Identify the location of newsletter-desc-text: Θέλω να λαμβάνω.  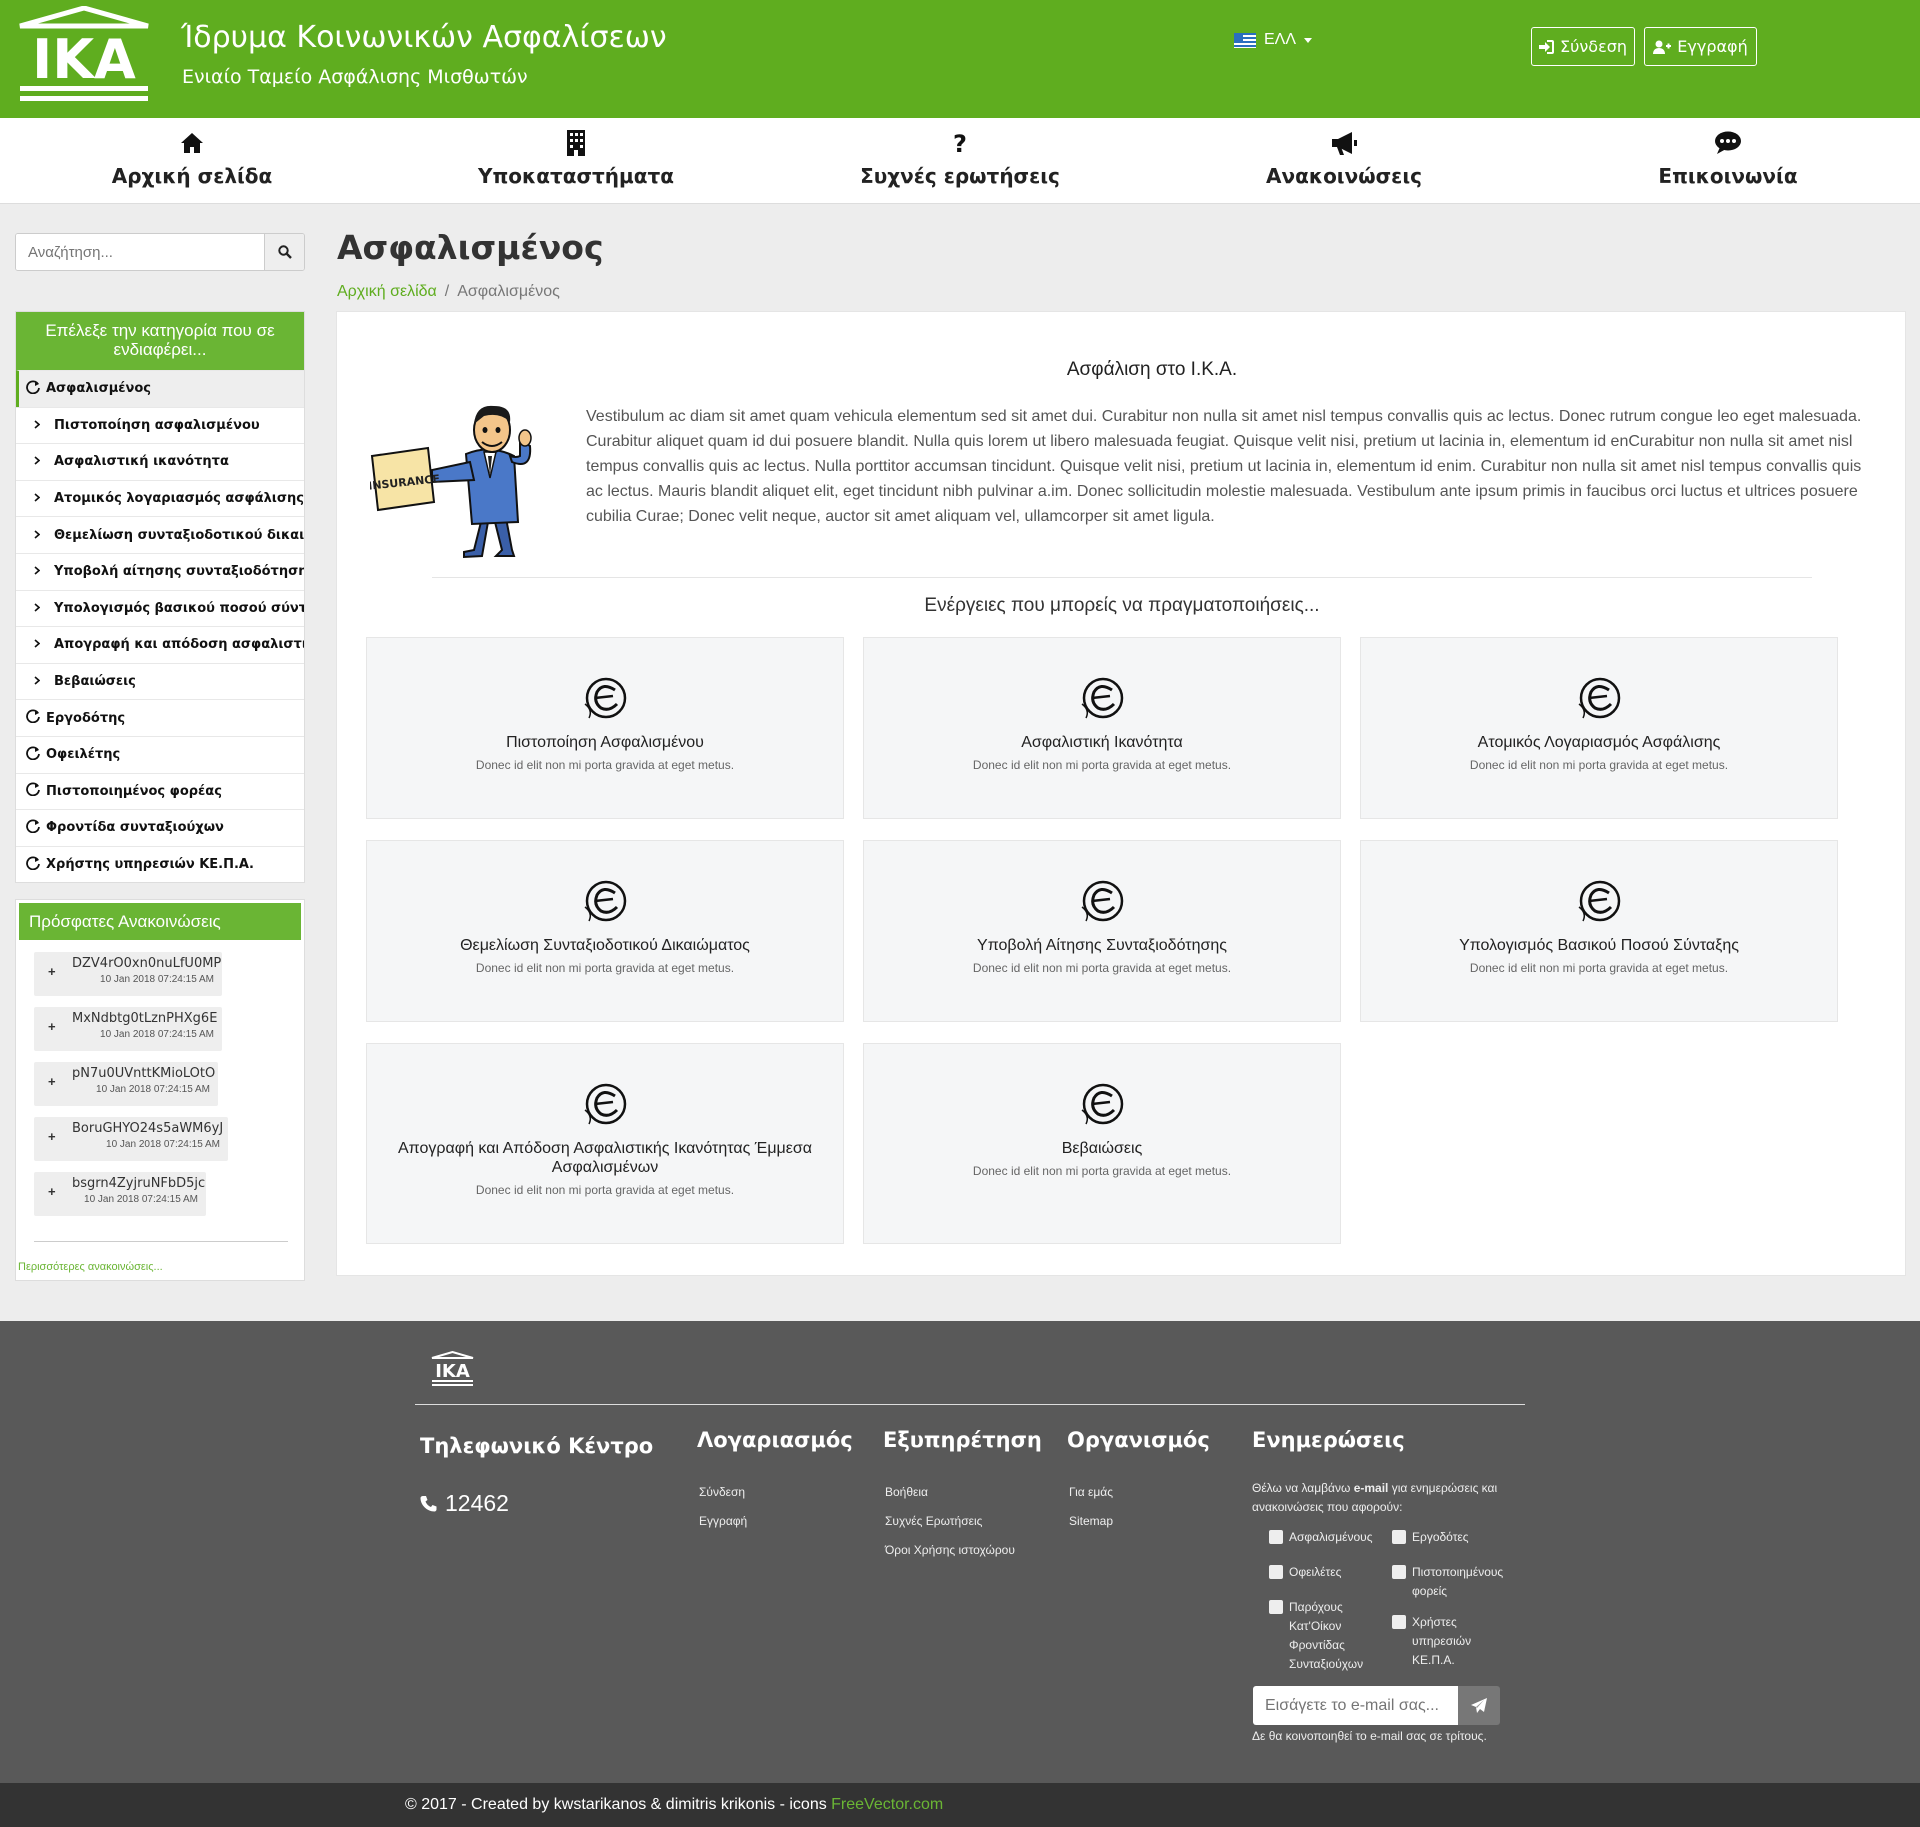
(1303, 1488).